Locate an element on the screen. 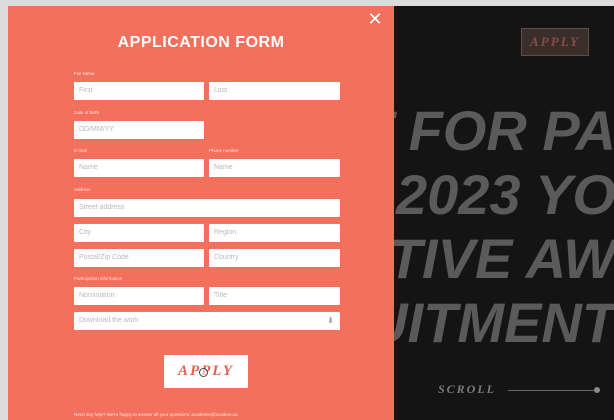  download-icon: ⬇ is located at coordinates (330, 320).